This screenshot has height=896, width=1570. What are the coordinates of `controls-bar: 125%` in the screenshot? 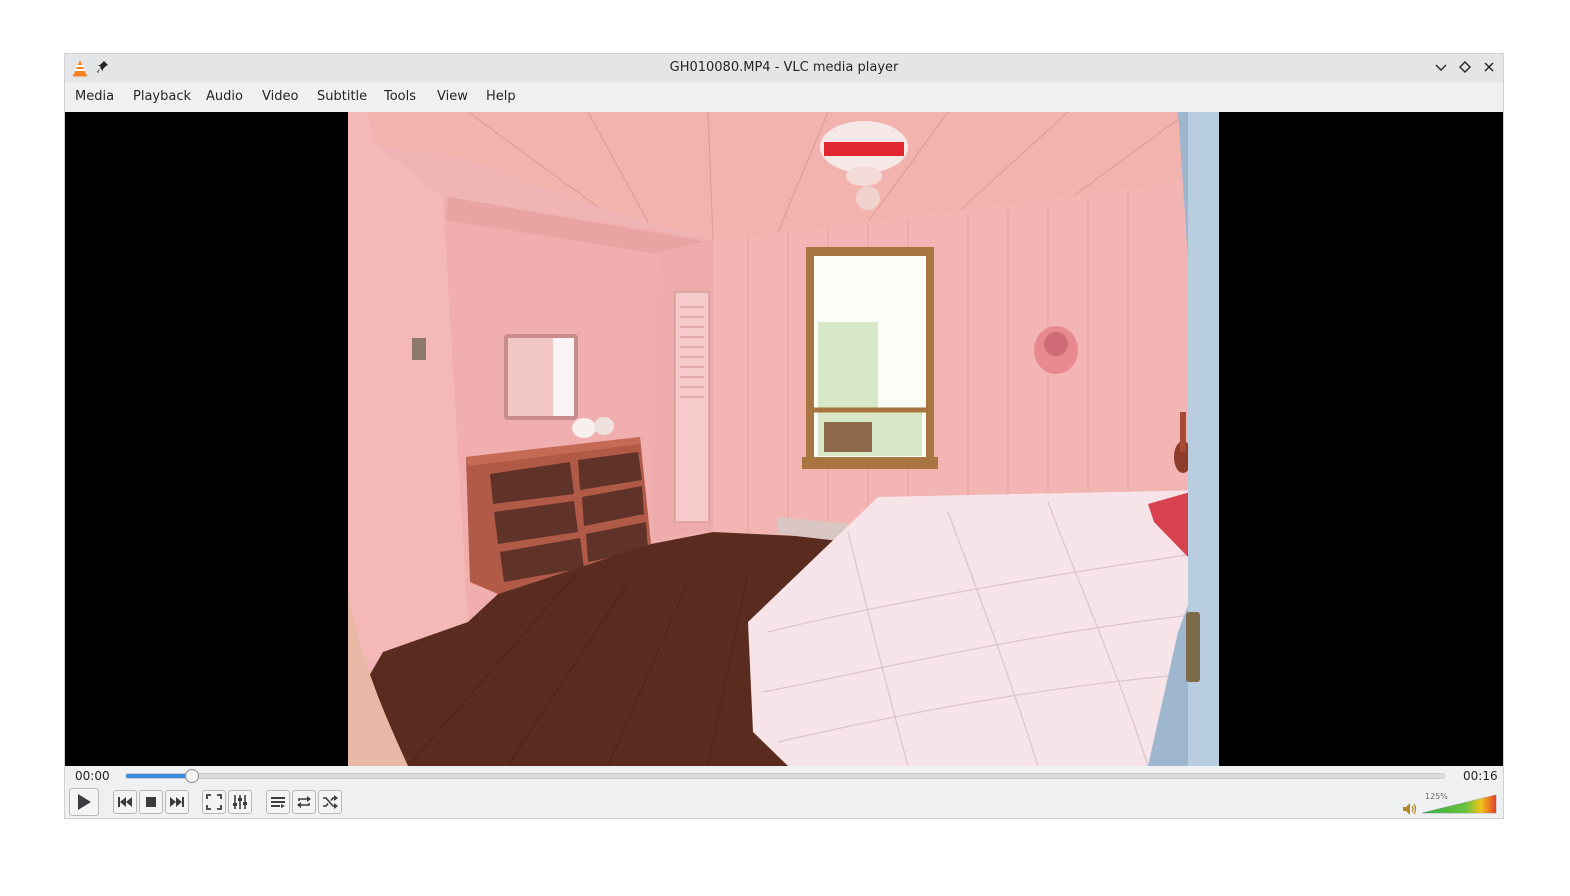 It's located at (784, 803).